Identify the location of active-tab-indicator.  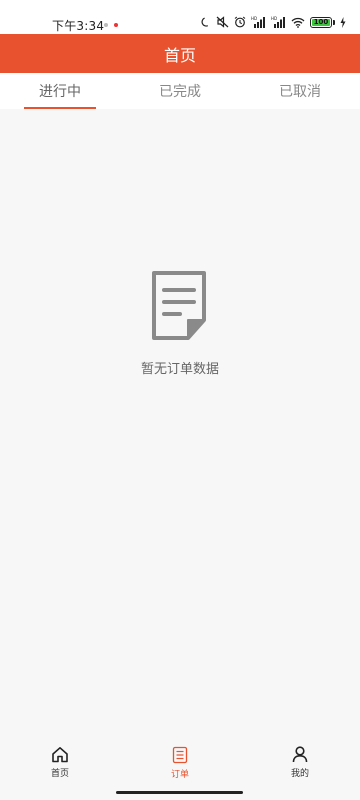
(60, 108).